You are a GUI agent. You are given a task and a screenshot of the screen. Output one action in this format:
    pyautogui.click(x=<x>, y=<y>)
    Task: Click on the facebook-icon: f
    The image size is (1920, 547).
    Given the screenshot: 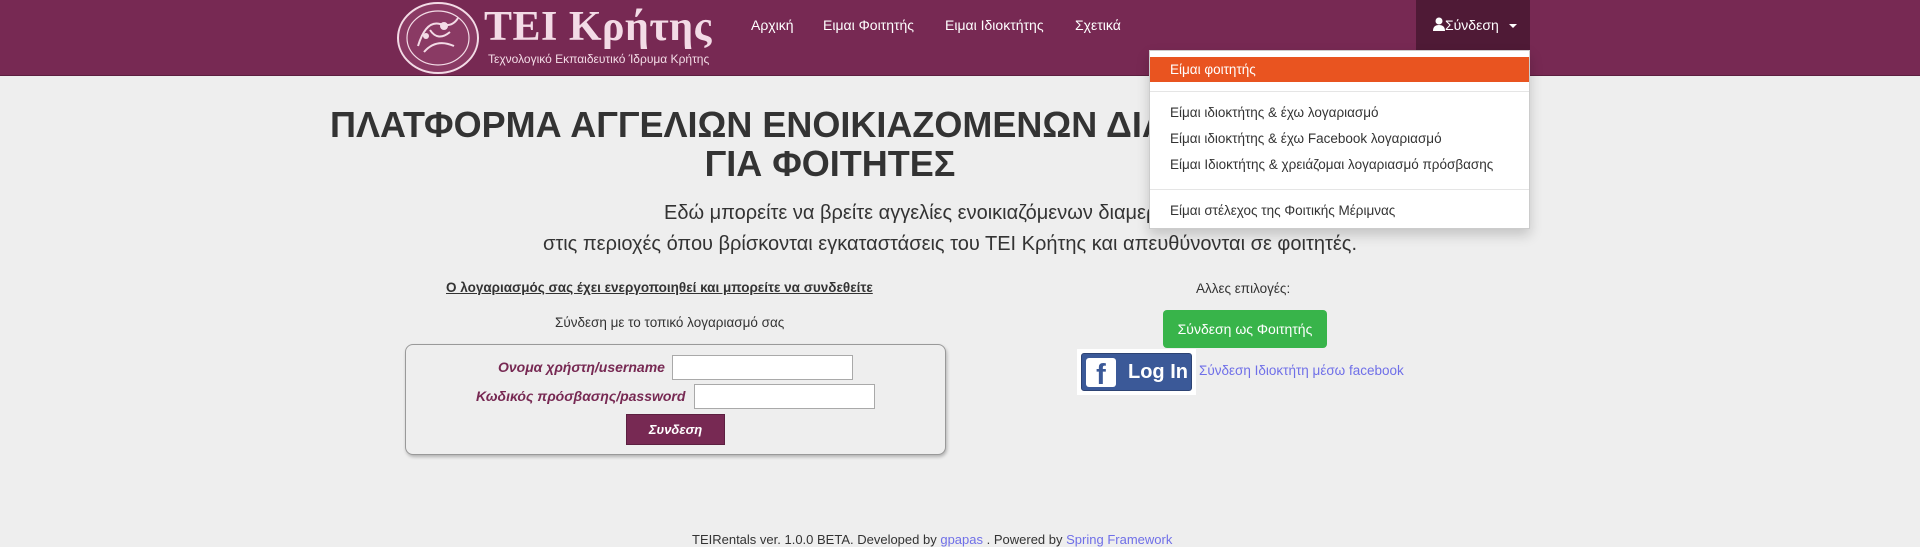 What is the action you would take?
    pyautogui.click(x=1101, y=374)
    